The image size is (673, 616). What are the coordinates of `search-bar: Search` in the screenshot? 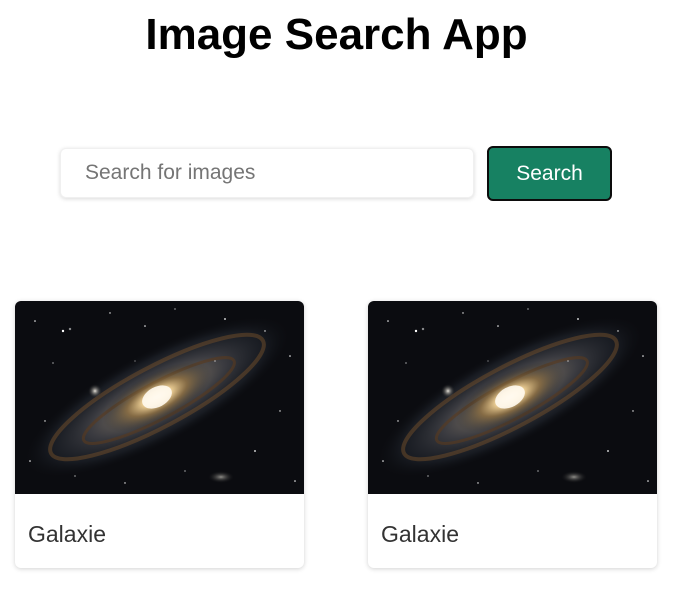 It's located at (336, 173).